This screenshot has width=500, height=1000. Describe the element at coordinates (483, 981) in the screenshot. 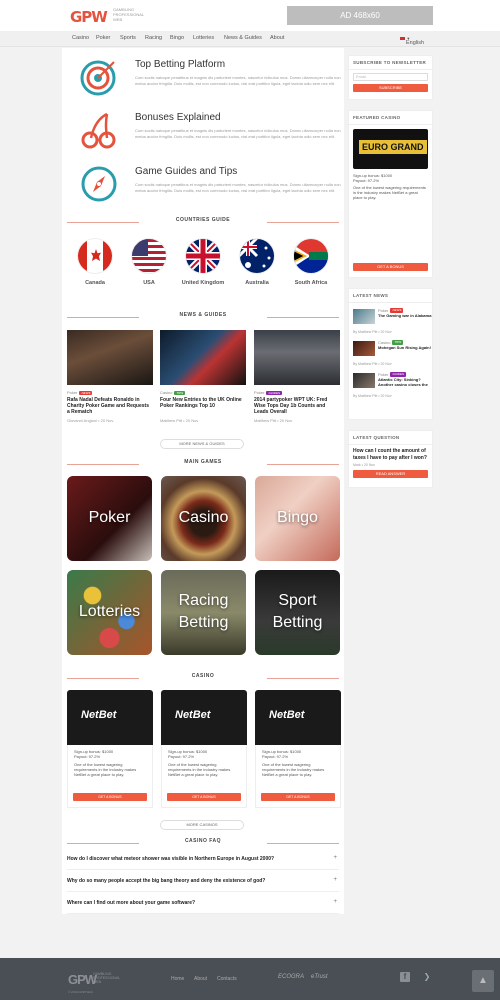

I see `back-to-top-button: ▲` at that location.